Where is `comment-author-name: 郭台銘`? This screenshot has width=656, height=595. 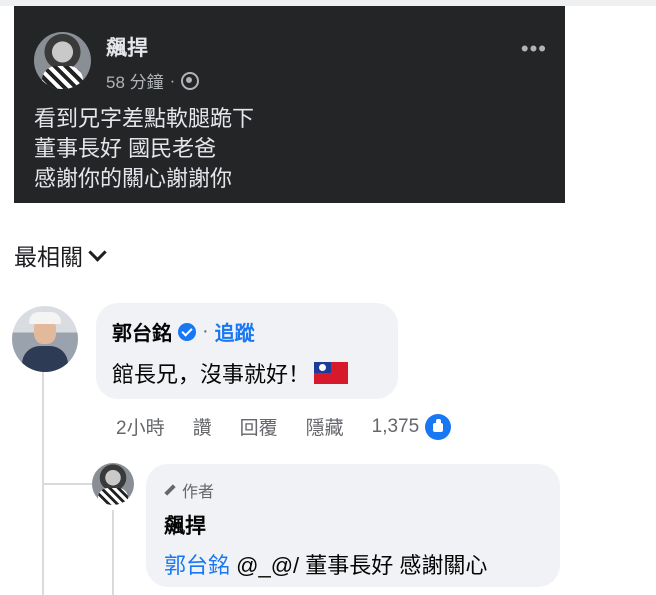
comment-author-name: 郭台銘 is located at coordinates (142, 331).